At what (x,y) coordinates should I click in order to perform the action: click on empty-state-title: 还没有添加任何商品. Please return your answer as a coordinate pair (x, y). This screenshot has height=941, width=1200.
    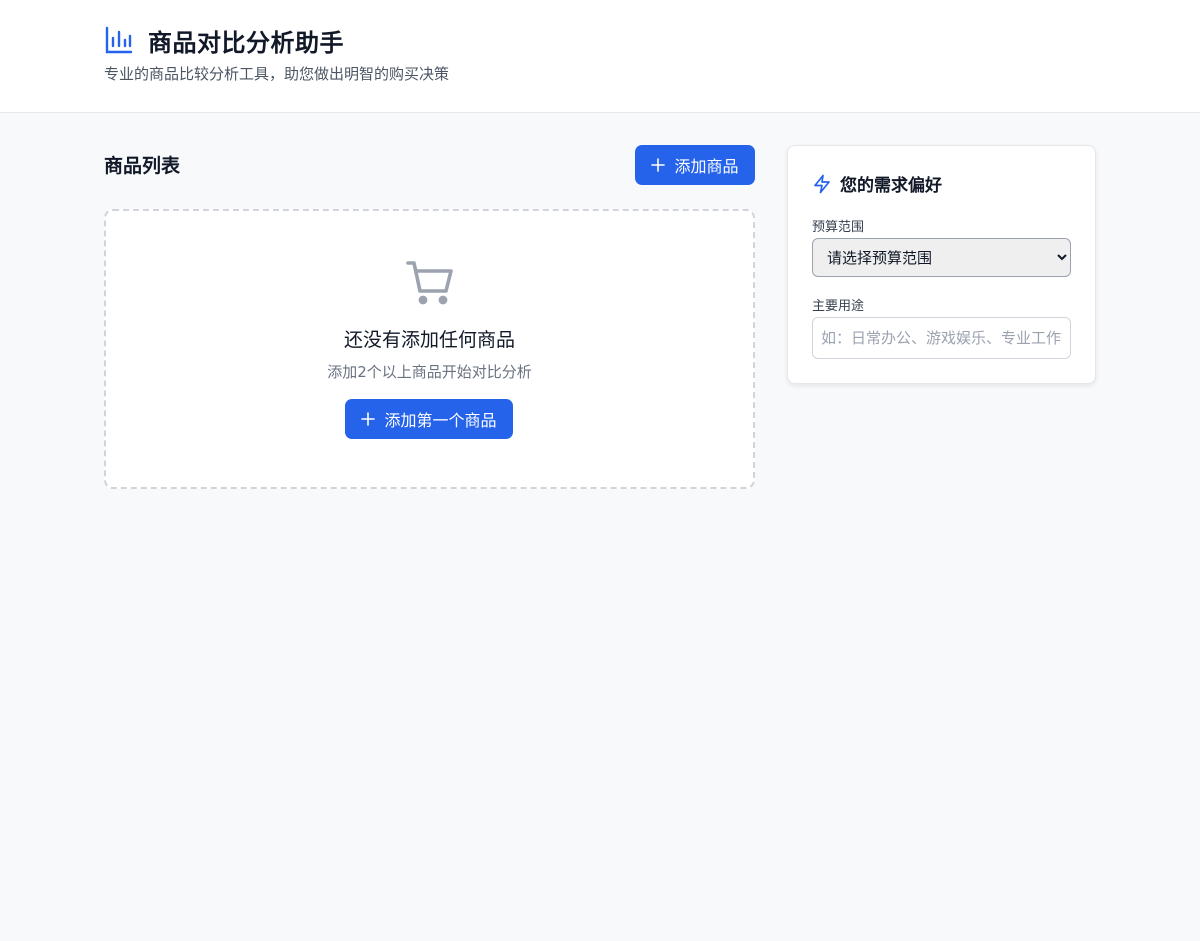
    Looking at the image, I should click on (429, 340).